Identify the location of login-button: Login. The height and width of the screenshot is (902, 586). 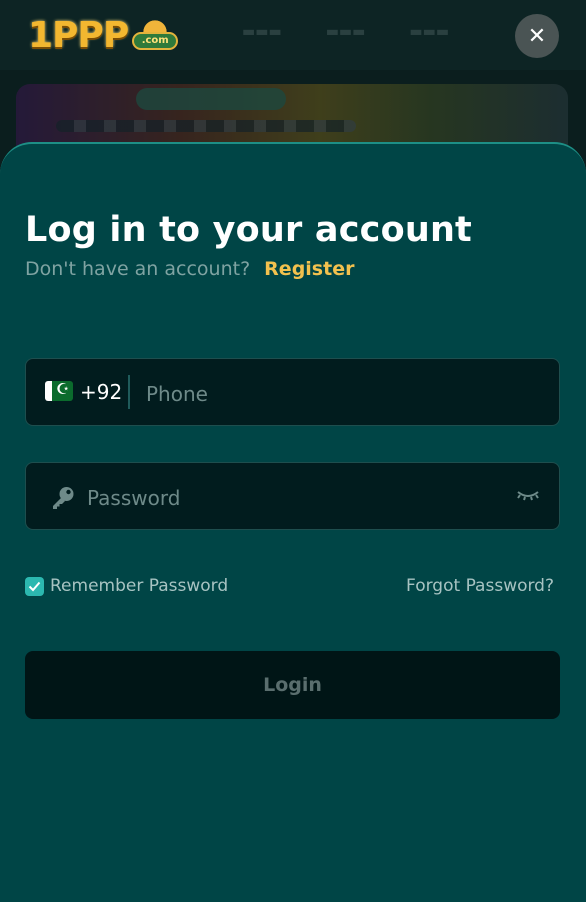
(292, 685).